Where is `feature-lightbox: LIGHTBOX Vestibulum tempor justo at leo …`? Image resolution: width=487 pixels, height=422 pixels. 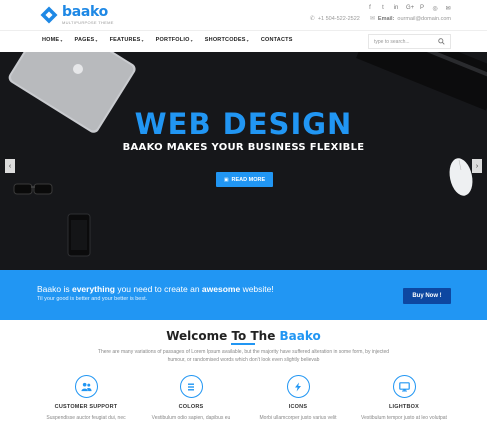 feature-lightbox: LIGHTBOX Vestibulum tempor justo at leo … is located at coordinates (404, 398).